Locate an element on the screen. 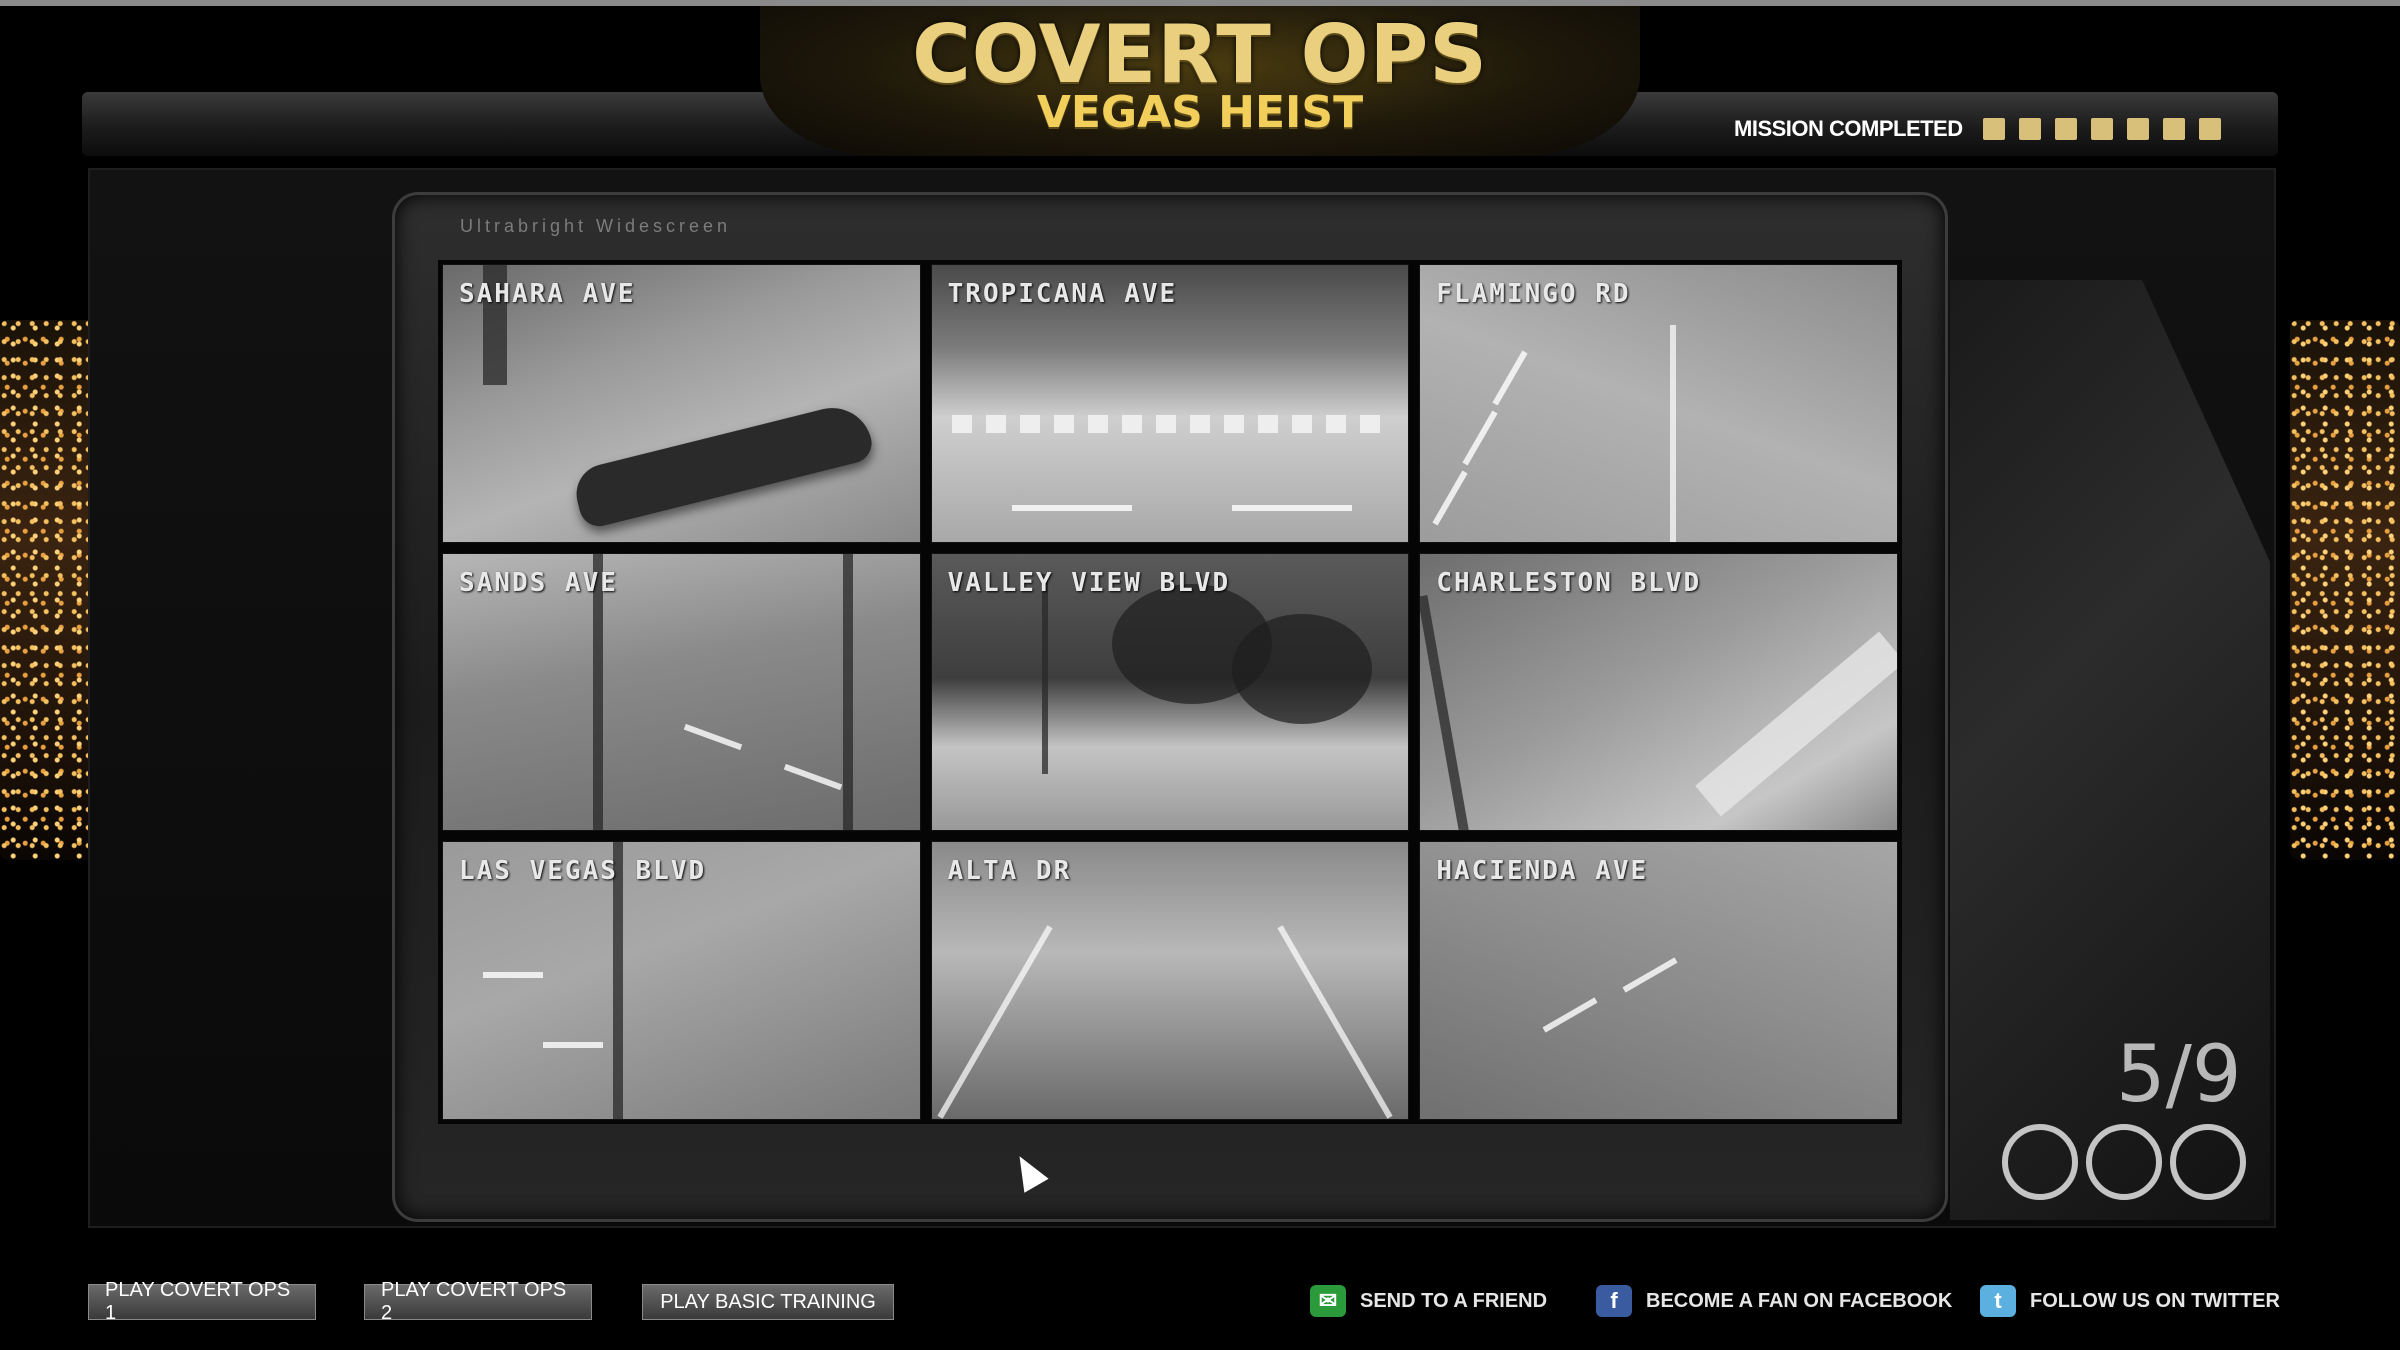  send-to-friend-link: ✉ SEND TO A FRIEND is located at coordinates (1428, 1301).